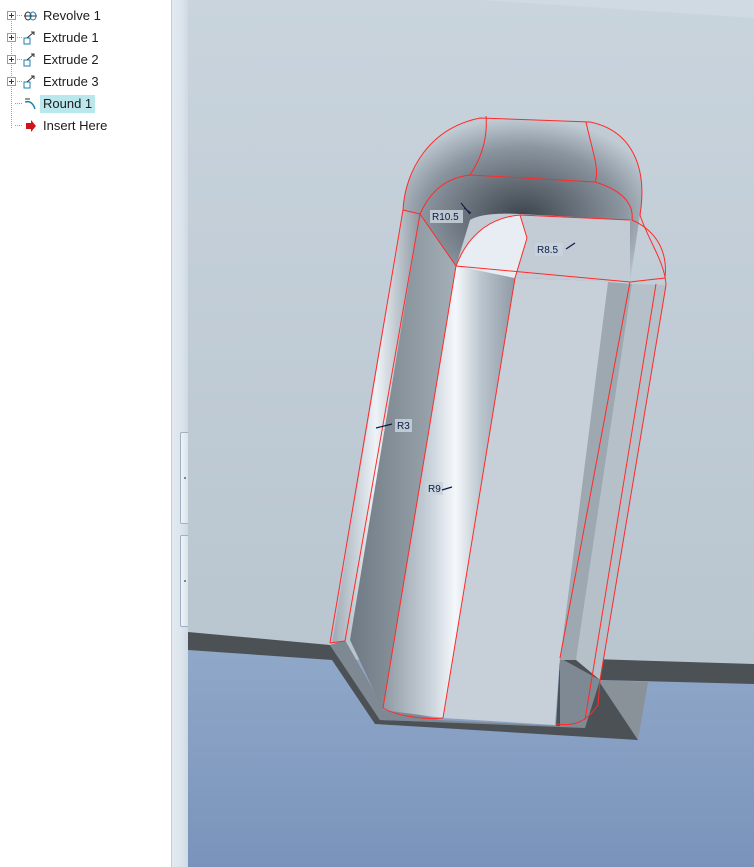 The height and width of the screenshot is (867, 754). What do you see at coordinates (72, 15) in the screenshot?
I see `tree-item-label: Revolve 1` at bounding box center [72, 15].